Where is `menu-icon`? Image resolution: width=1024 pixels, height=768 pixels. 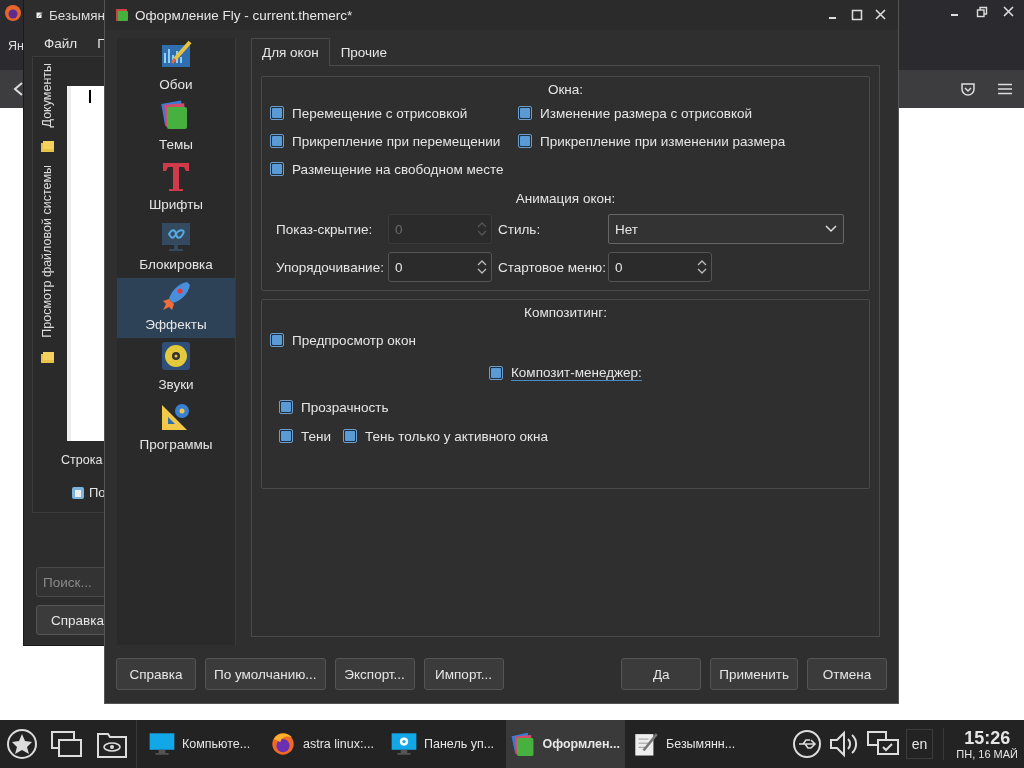
menu-icon is located at coordinates (1005, 89).